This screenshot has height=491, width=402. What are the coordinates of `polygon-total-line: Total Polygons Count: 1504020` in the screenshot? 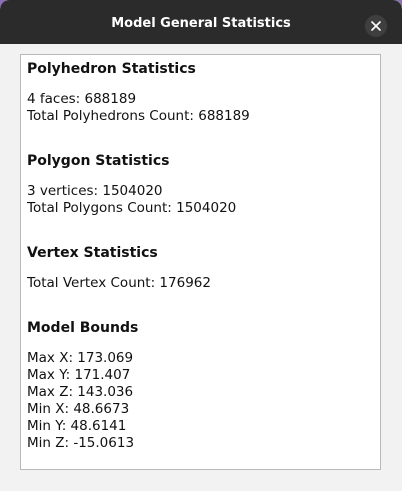 It's located at (132, 208).